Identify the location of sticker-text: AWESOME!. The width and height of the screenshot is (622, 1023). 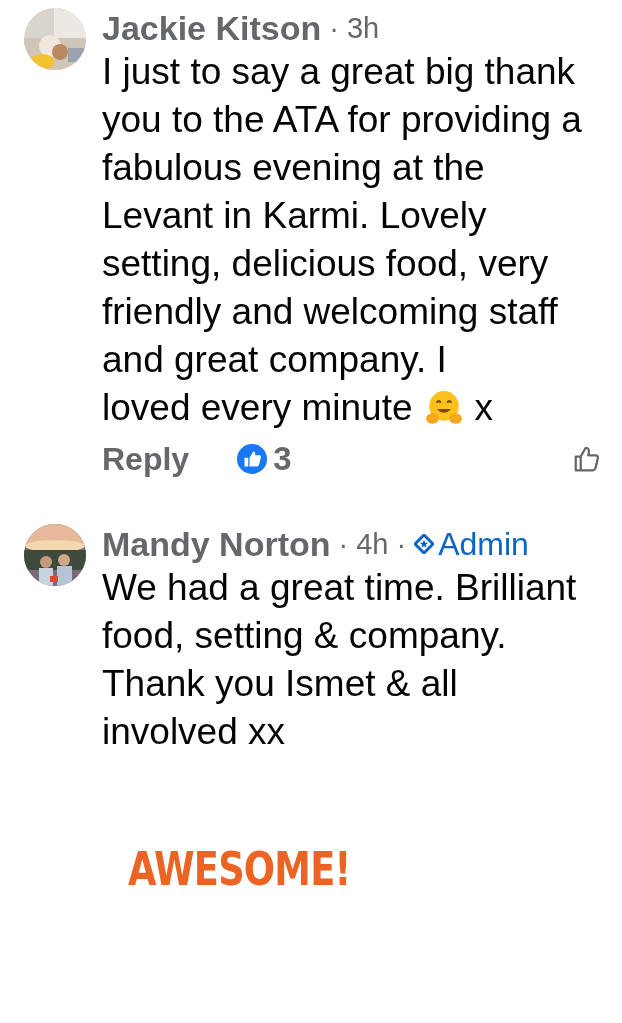
(239, 869).